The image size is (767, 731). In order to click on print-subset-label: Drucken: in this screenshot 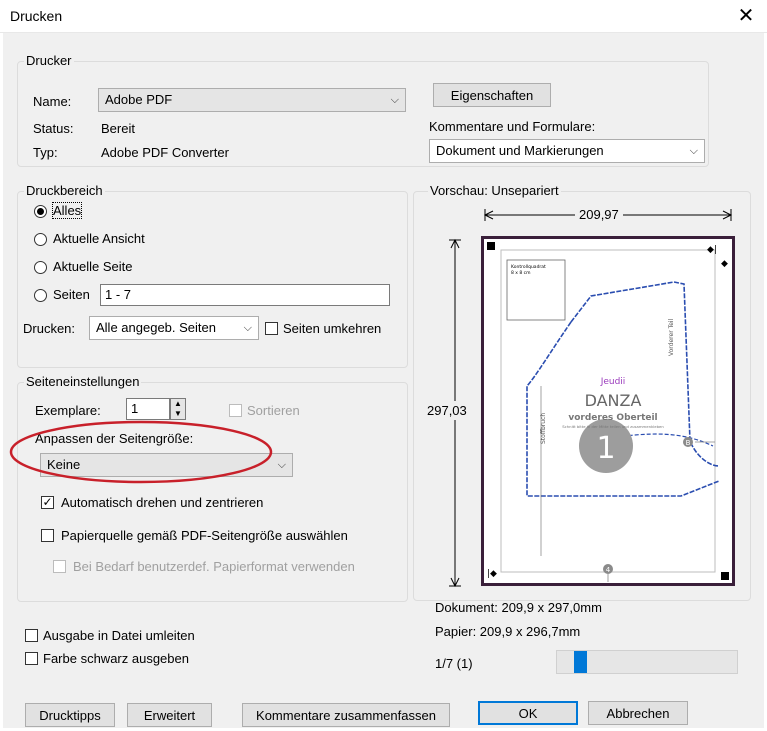, I will do `click(49, 328)`.